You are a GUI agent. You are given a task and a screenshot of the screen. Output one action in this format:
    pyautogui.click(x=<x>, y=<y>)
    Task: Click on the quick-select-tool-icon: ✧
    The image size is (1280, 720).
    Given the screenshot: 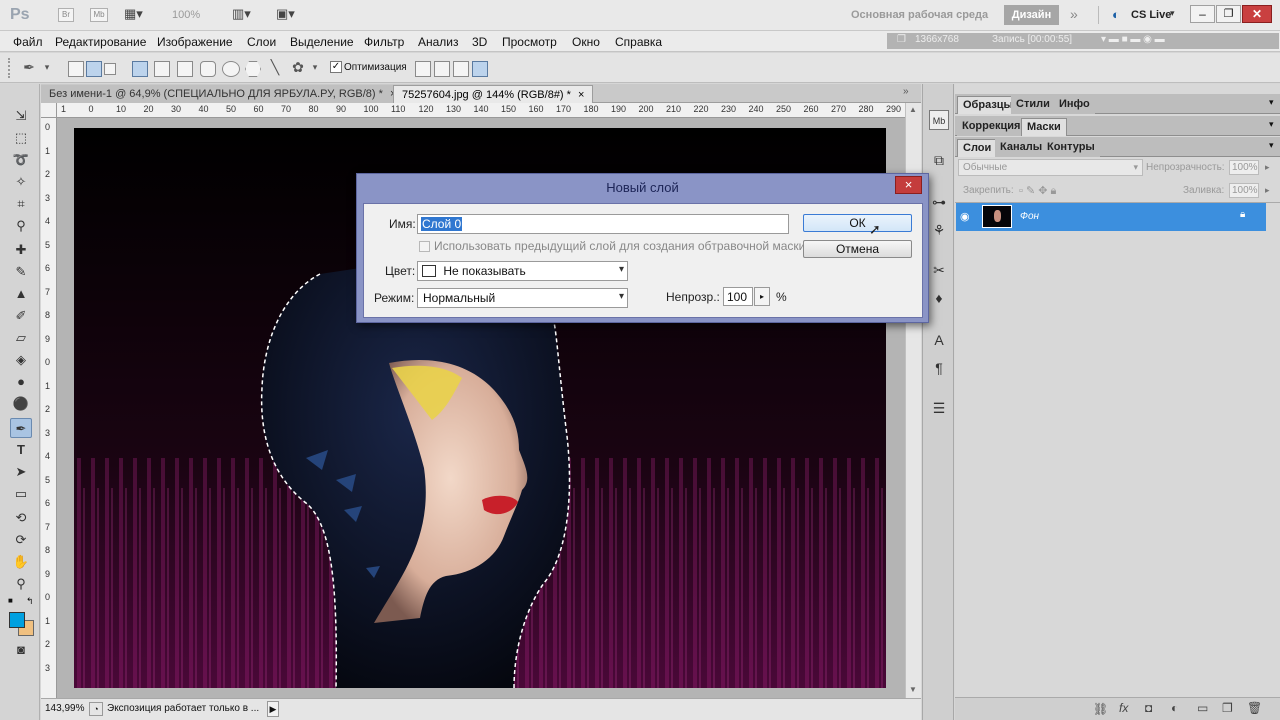 What is the action you would take?
    pyautogui.click(x=21, y=182)
    